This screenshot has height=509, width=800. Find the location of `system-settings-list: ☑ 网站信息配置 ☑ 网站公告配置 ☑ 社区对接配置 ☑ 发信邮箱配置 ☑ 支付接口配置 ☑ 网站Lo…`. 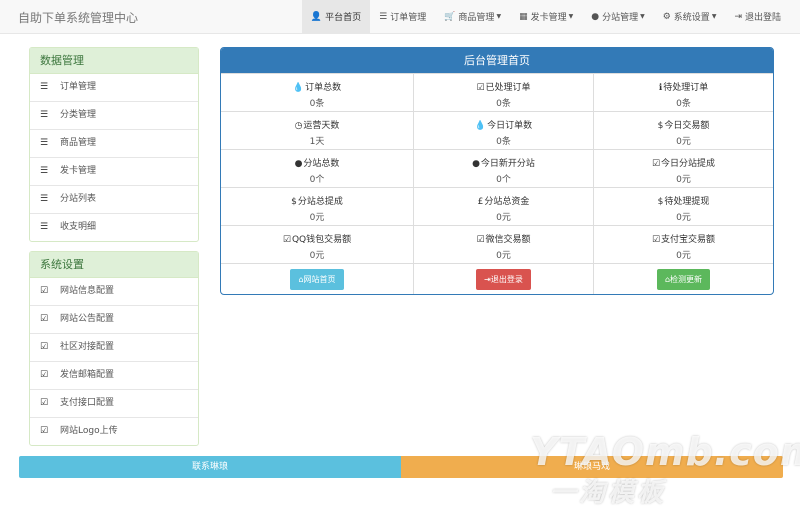

system-settings-list: ☑ 网站信息配置 ☑ 网站公告配置 ☑ 社区对接配置 ☑ 发信邮箱配置 ☑ 支付接口配置 ☑ 网站Lo… is located at coordinates (114, 361).